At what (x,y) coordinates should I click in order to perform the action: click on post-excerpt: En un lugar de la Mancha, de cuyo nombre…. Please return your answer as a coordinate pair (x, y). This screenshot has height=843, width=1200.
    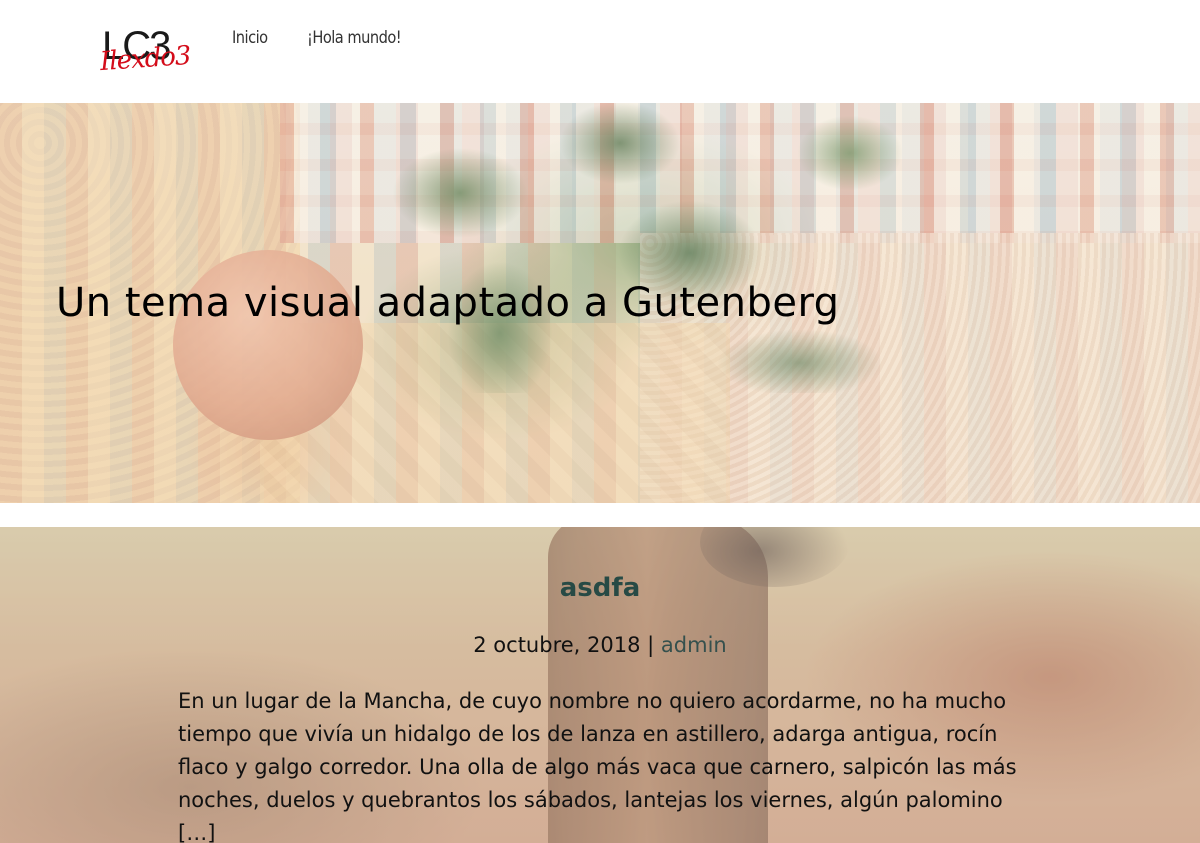
    Looking at the image, I should click on (597, 766).